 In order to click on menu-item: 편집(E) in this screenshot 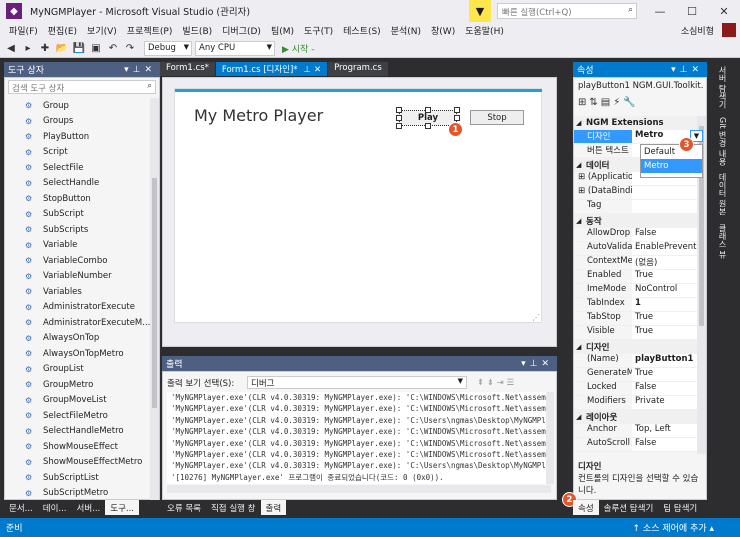, I will do `click(62, 30)`.